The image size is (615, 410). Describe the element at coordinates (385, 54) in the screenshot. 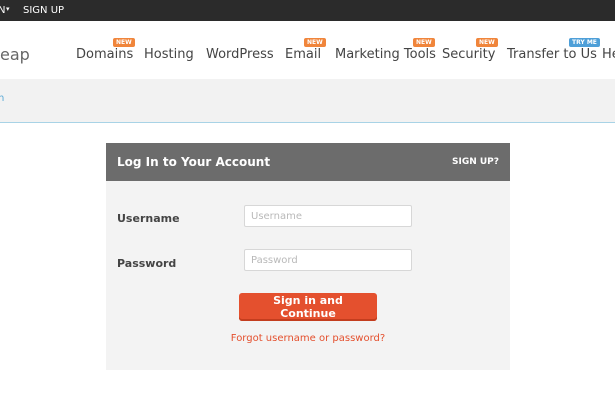

I see `nav-item-marketing-tools: Marketing Tools` at that location.